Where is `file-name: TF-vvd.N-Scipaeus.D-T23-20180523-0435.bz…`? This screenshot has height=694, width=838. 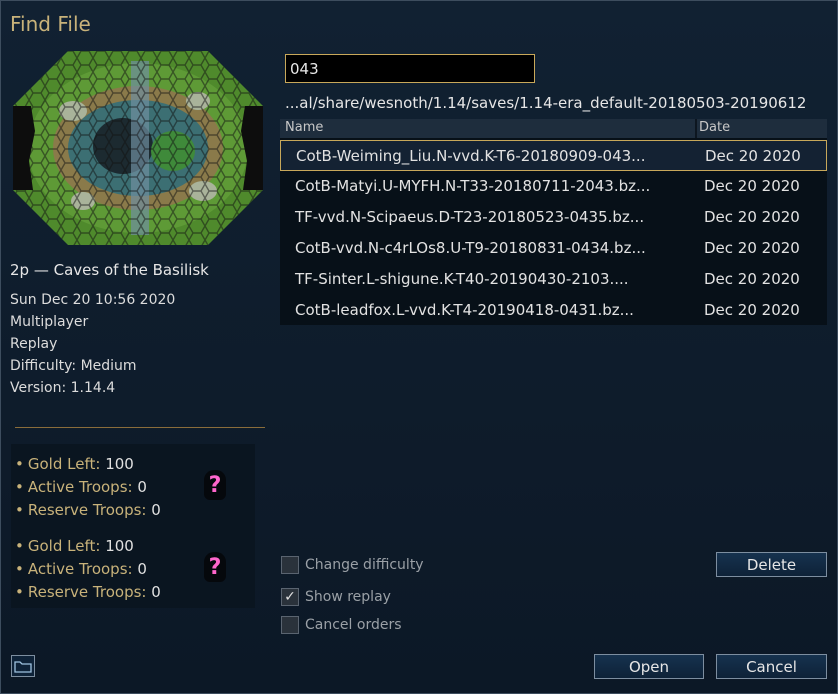 file-name: TF-vvd.N-Scipaeus.D-T23-20180523-0435.bz… is located at coordinates (470, 217).